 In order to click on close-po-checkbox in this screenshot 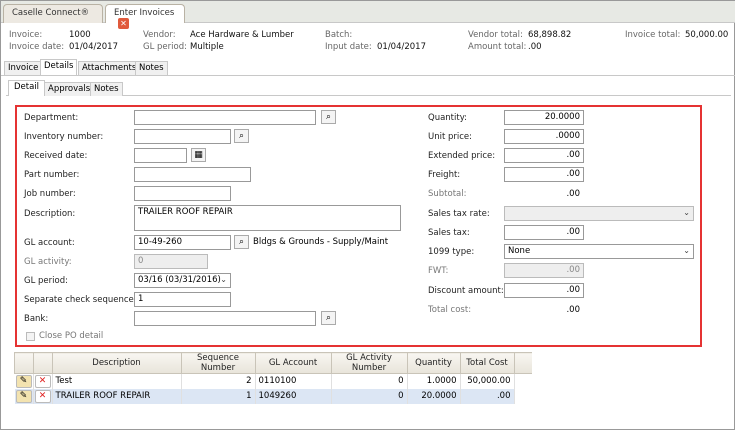, I will do `click(30, 336)`.